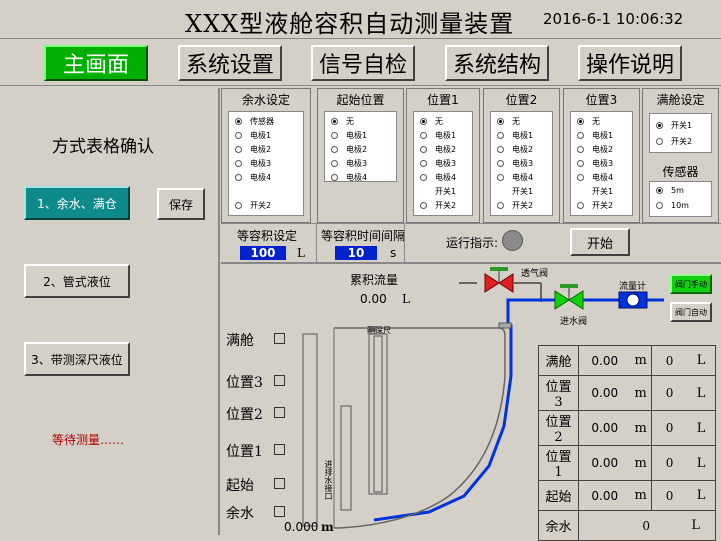 Image resolution: width=721 pixels, height=541 pixels. What do you see at coordinates (327, 527) in the screenshot?
I see `depth-unit: m` at bounding box center [327, 527].